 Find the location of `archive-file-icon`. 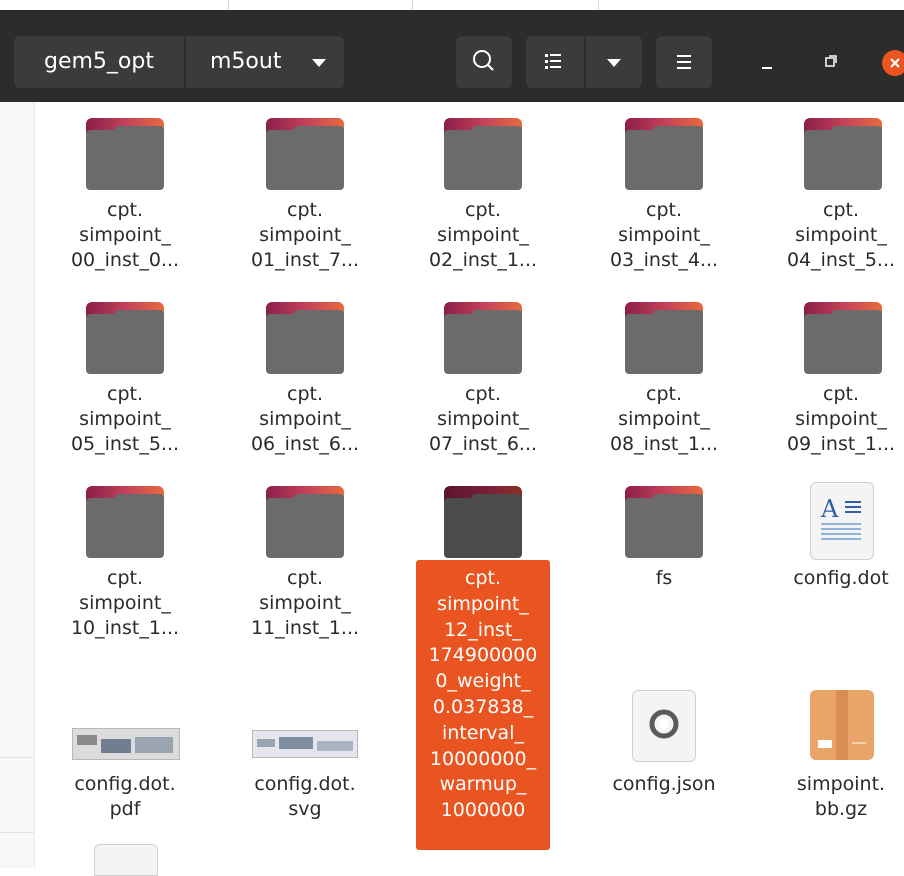

archive-file-icon is located at coordinates (842, 725).